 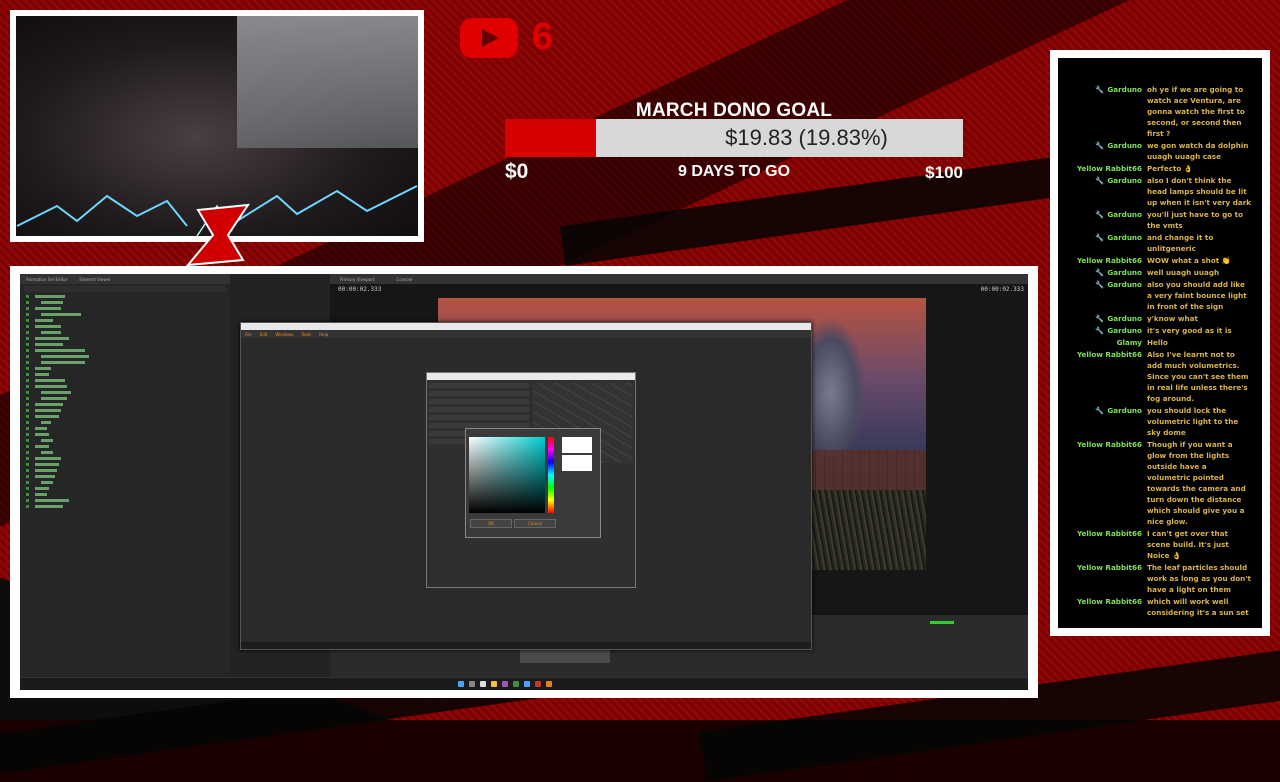 I want to click on browser-icon, so click(x=527, y=684).